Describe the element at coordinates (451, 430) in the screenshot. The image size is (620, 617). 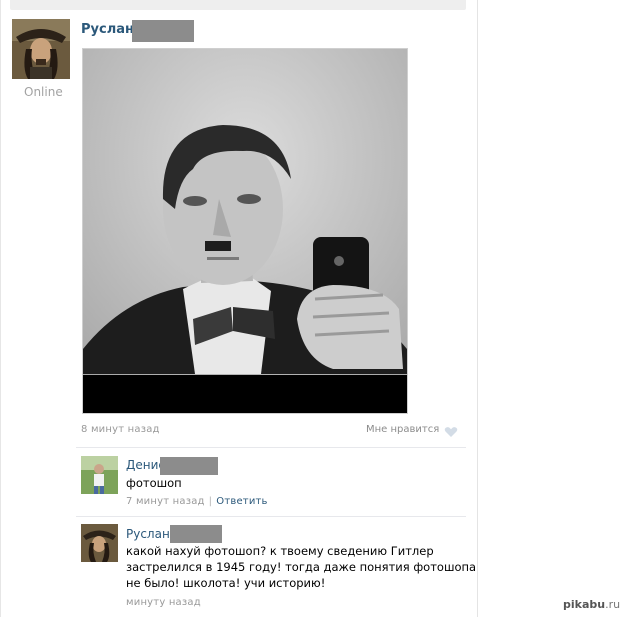
I see `heart-icon` at that location.